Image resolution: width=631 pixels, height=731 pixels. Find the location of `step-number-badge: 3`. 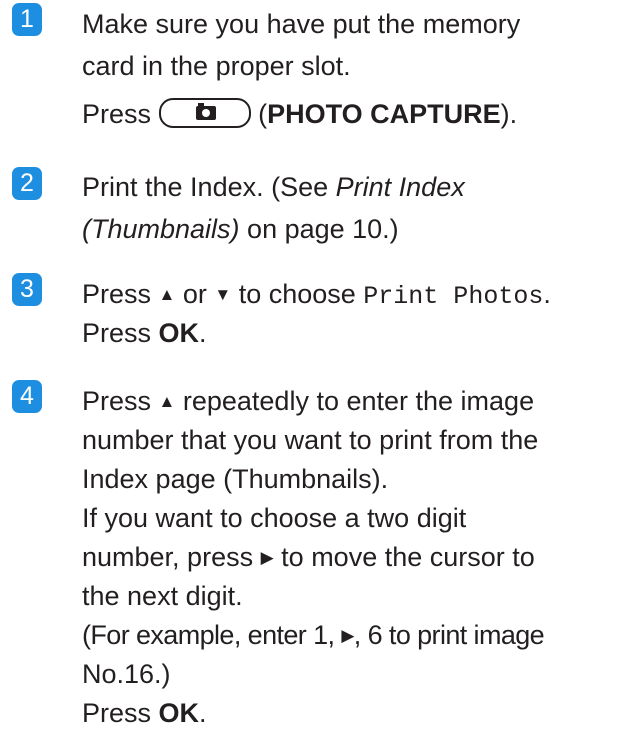

step-number-badge: 3 is located at coordinates (27, 289).